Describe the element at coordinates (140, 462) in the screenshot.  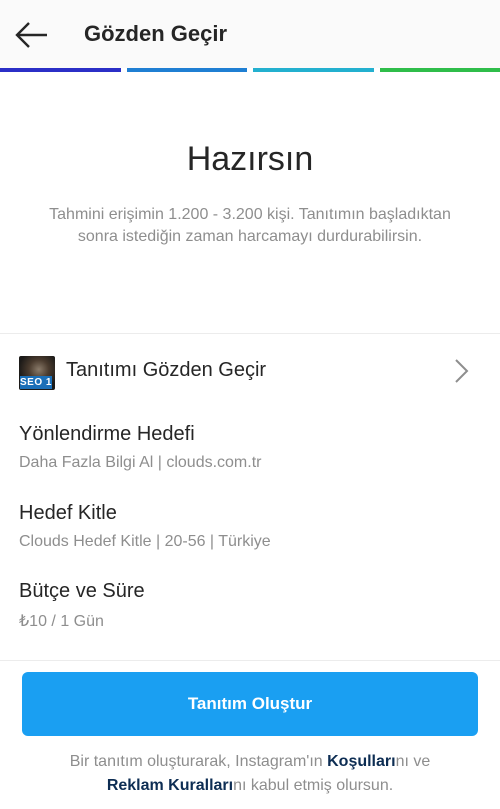
I see `destination-value: Daha Fazla Bilgi Al | clouds.com.tr` at that location.